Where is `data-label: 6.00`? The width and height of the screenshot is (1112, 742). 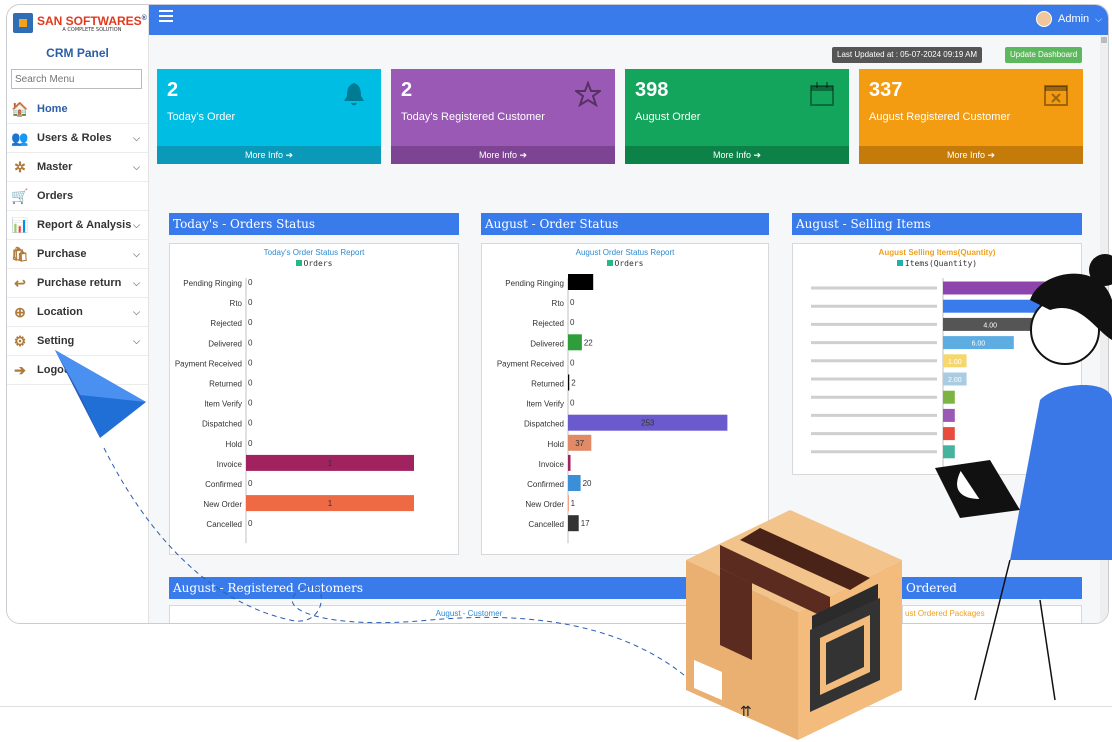 data-label: 6.00 is located at coordinates (979, 344).